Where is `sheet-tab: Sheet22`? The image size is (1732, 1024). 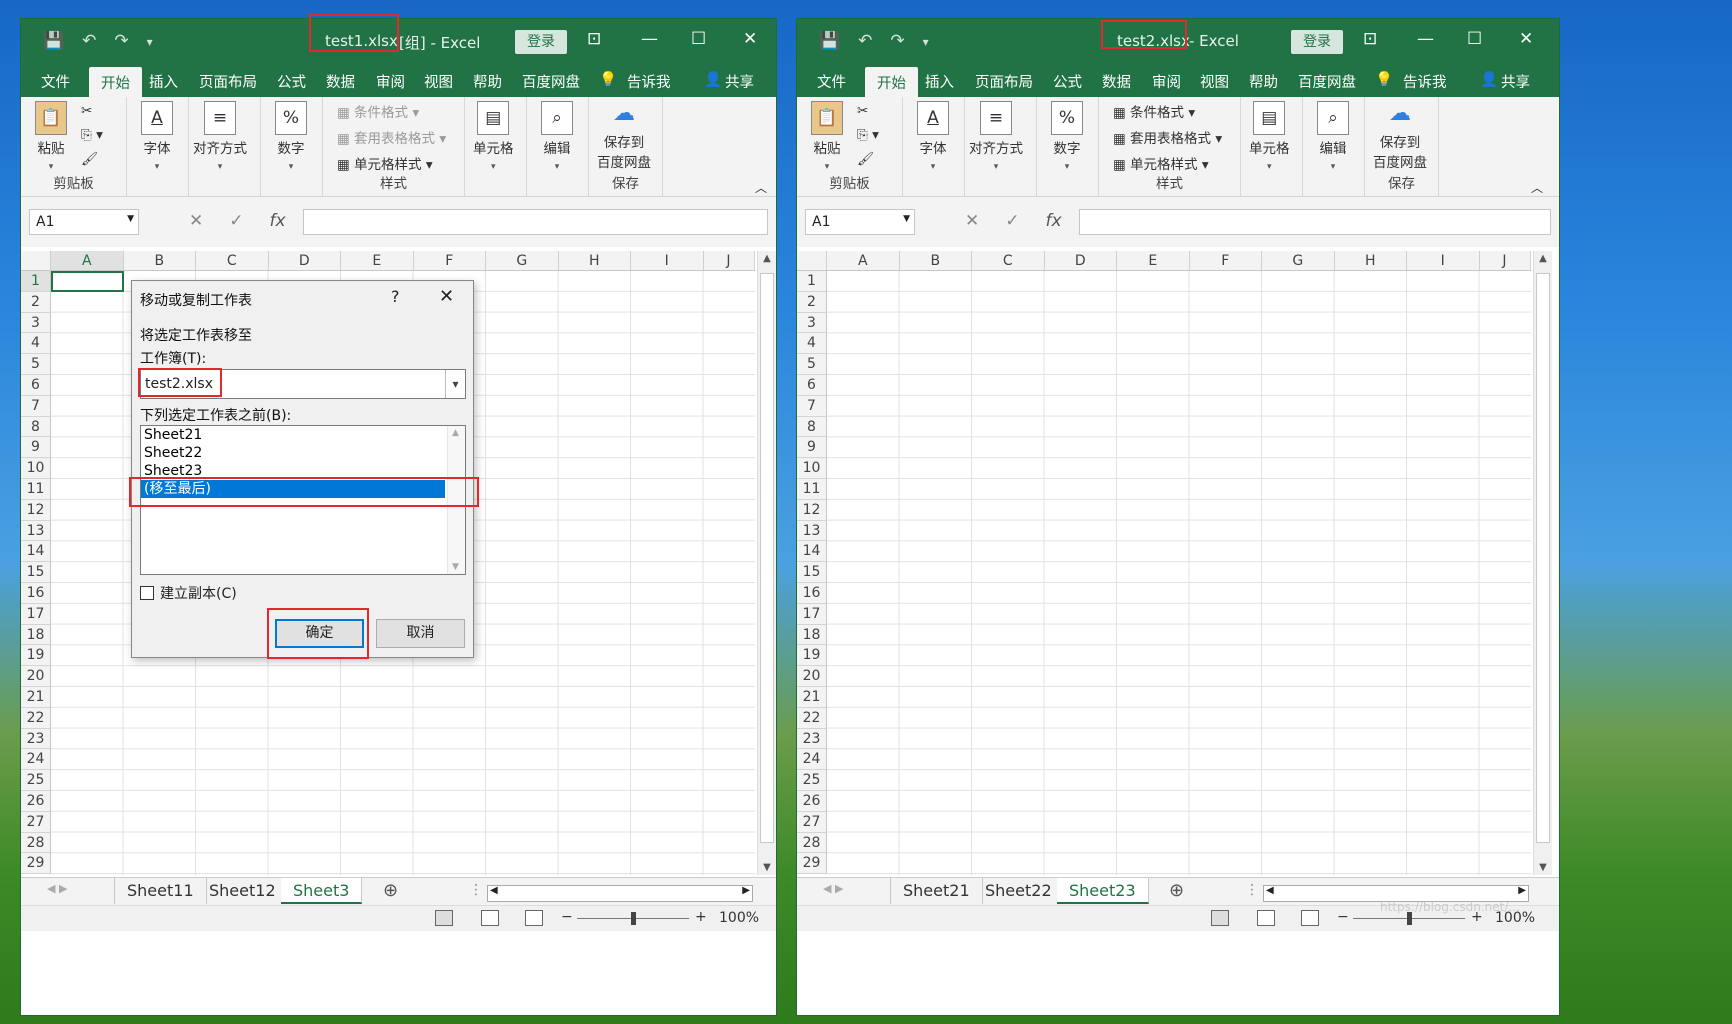
sheet-tab: Sheet22 is located at coordinates (1019, 891).